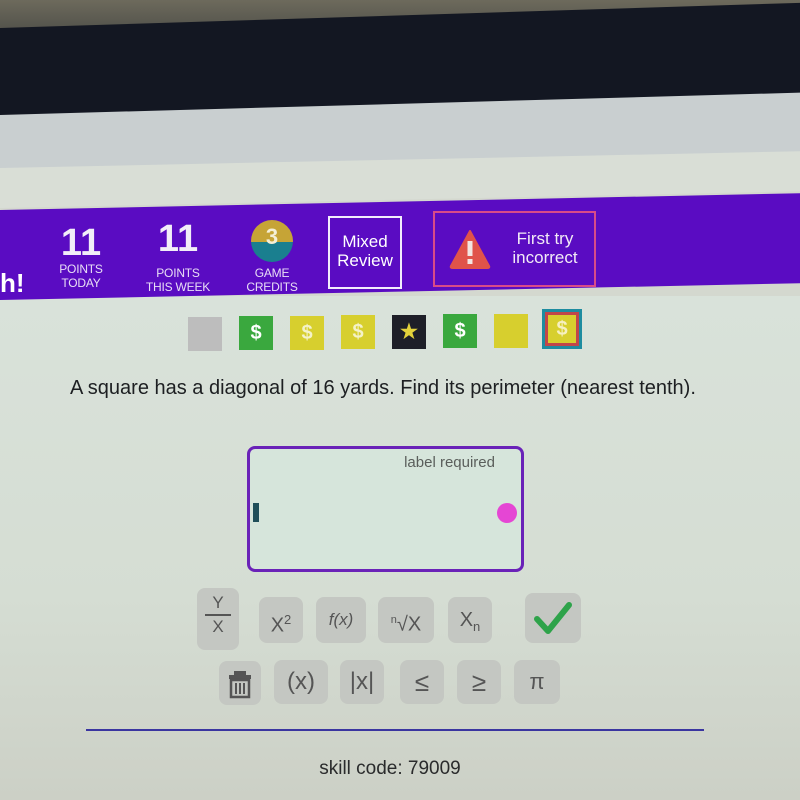  I want to click on progress-tile-2: $, so click(256, 333).